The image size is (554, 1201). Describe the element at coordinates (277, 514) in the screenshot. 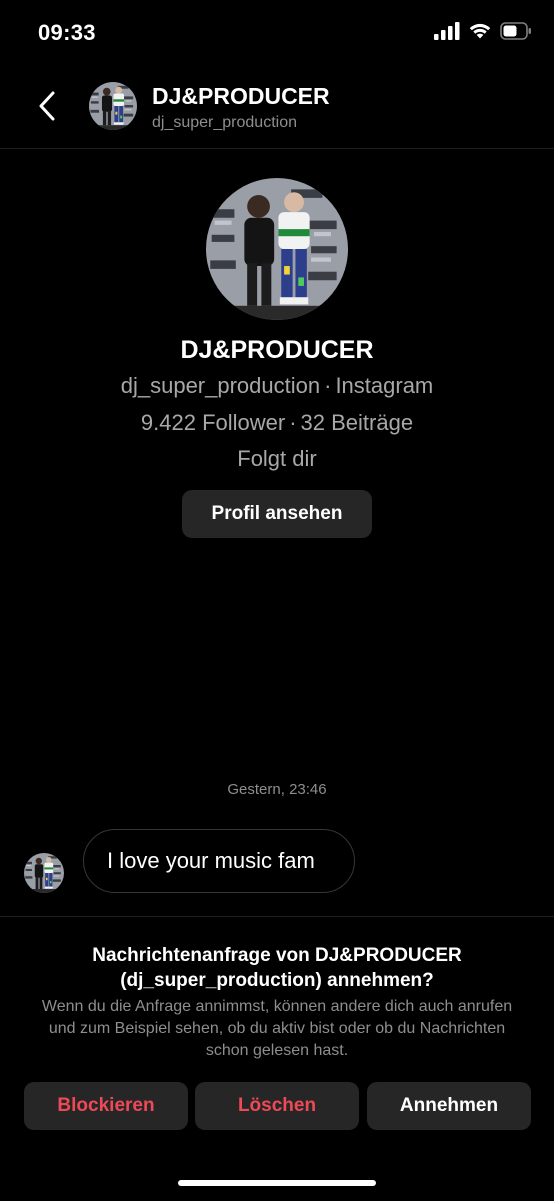

I see `view-profile-button: Profil ansehen` at that location.